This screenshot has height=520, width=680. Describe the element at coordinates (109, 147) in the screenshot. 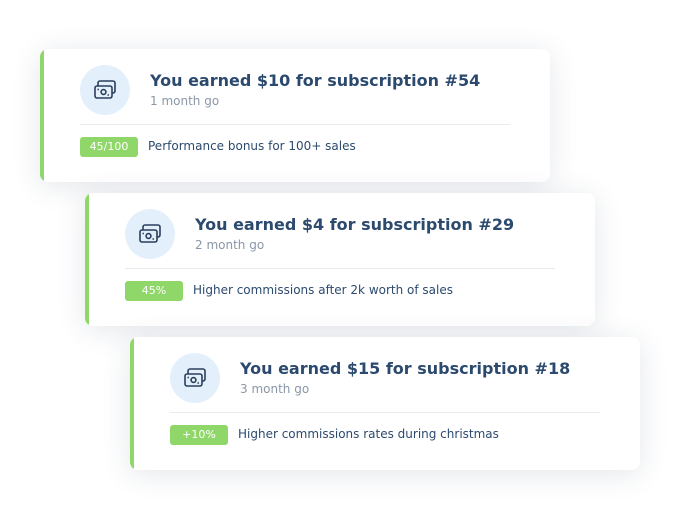

I see `status-badge: 45/100` at that location.